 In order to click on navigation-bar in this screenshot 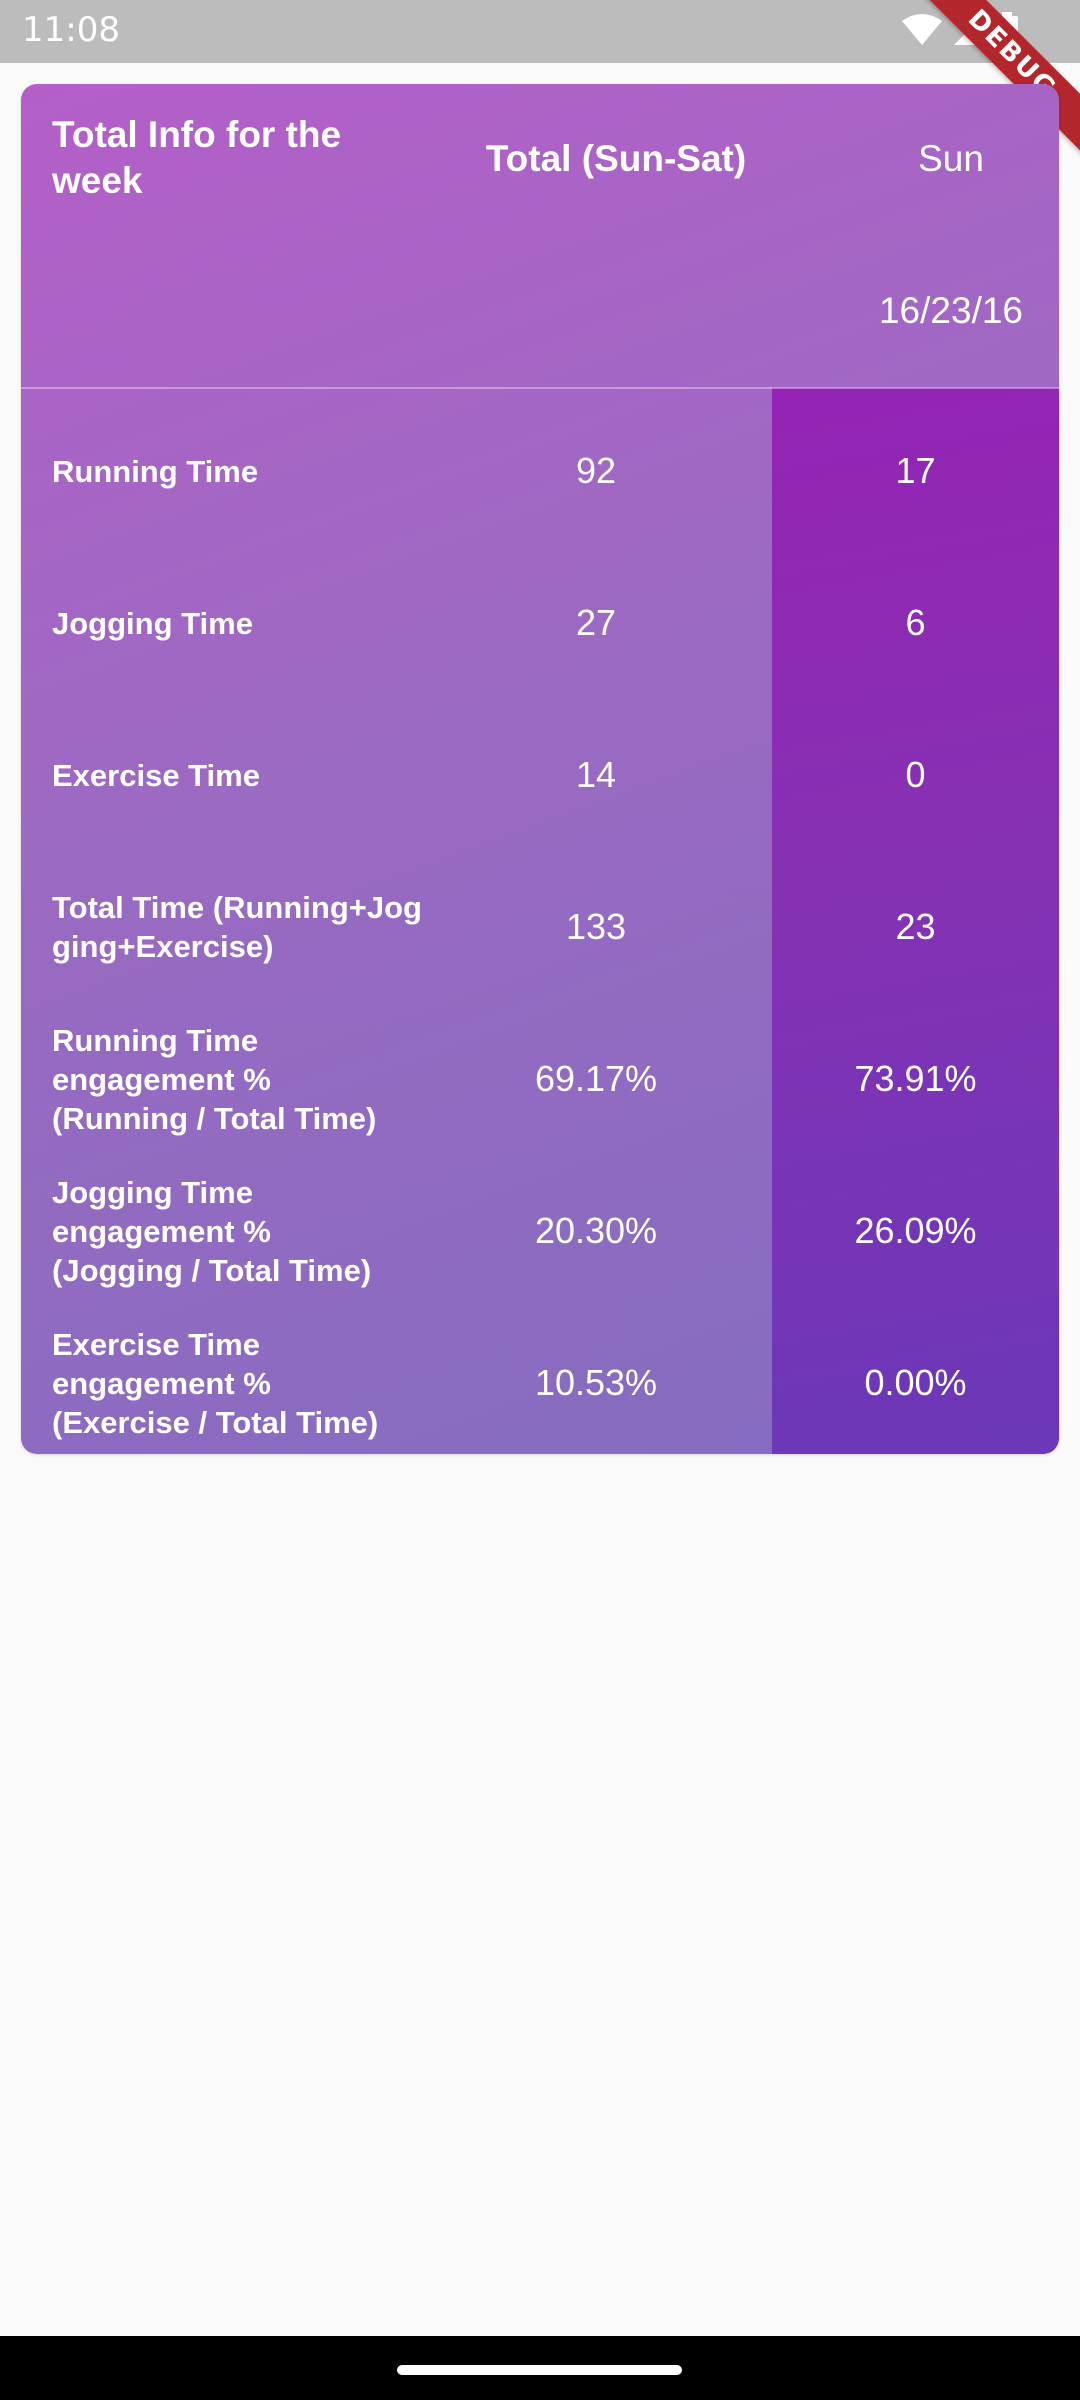, I will do `click(540, 2368)`.